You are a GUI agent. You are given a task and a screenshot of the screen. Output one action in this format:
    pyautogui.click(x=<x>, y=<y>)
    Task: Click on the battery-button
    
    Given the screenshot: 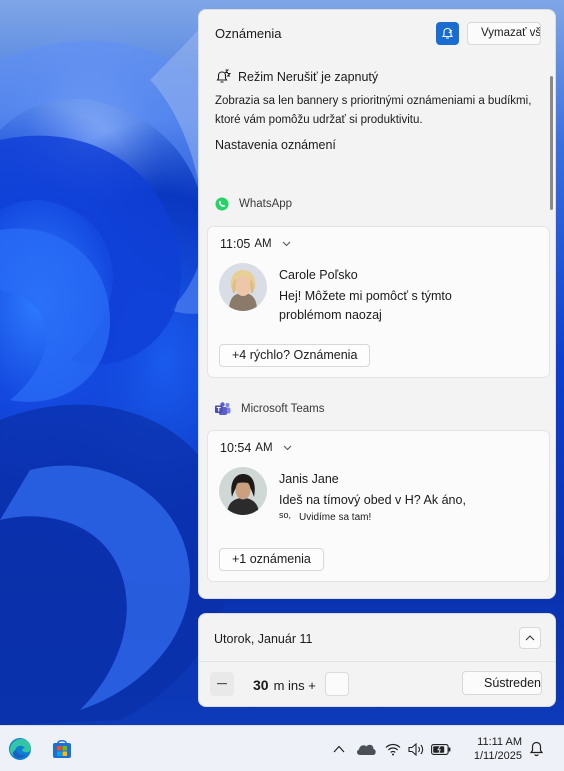 What is the action you would take?
    pyautogui.click(x=441, y=749)
    